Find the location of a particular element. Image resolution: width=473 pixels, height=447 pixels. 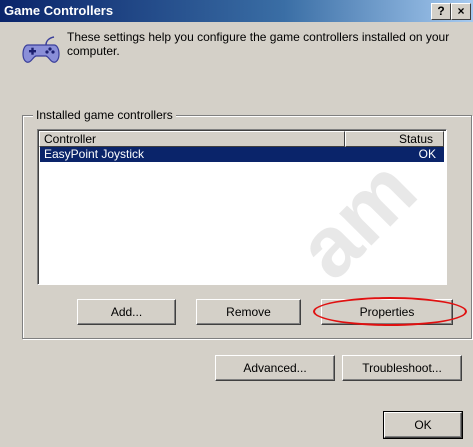

close-button: × is located at coordinates (461, 11).